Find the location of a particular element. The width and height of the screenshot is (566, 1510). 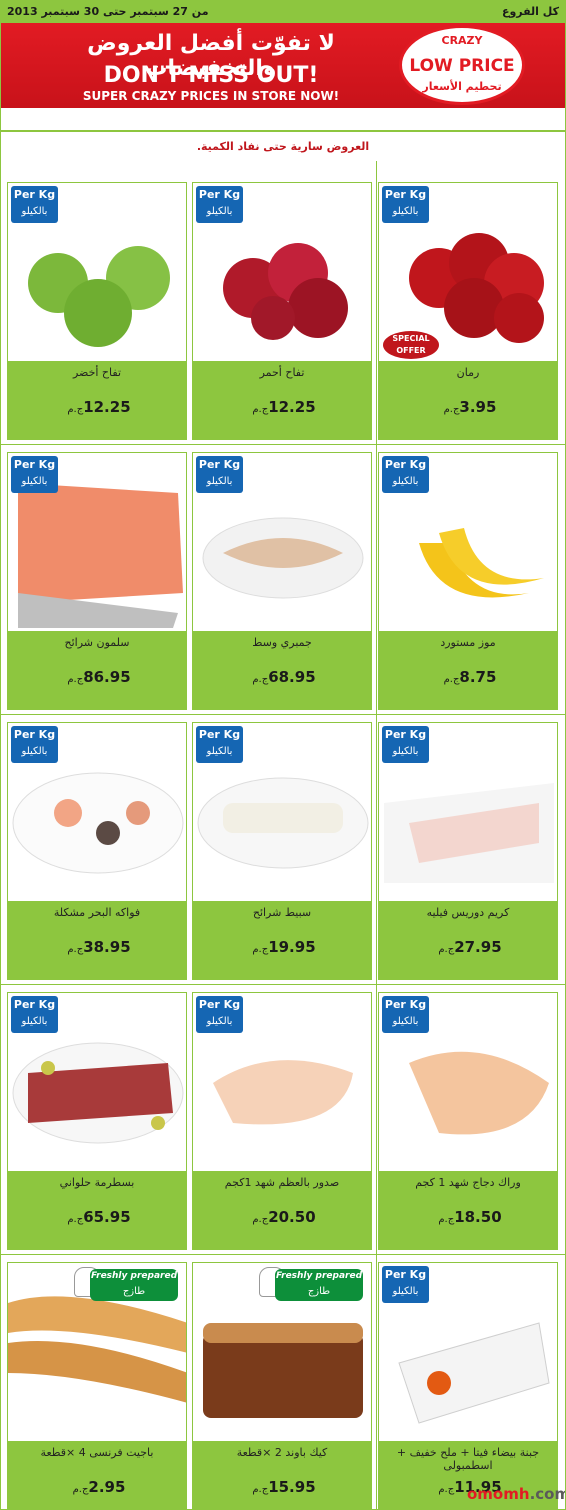

product-name: سبيط شرائح is located at coordinates (282, 912).